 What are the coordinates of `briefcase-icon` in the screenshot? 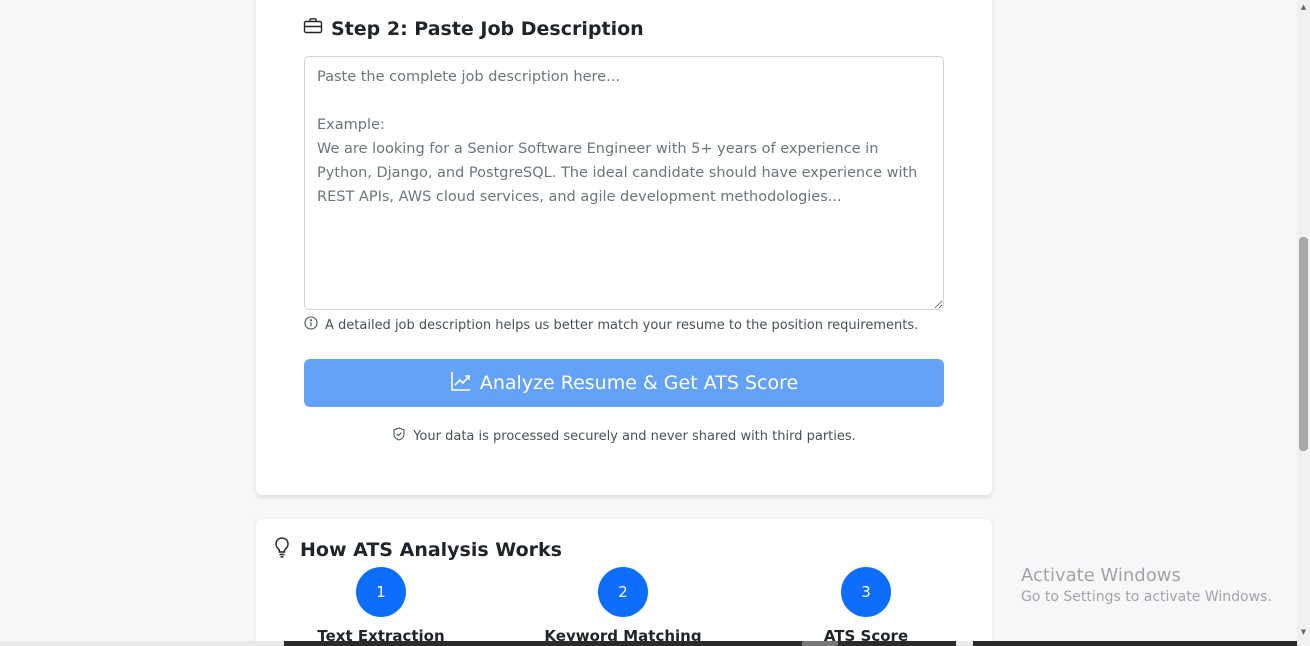 It's located at (313, 28).